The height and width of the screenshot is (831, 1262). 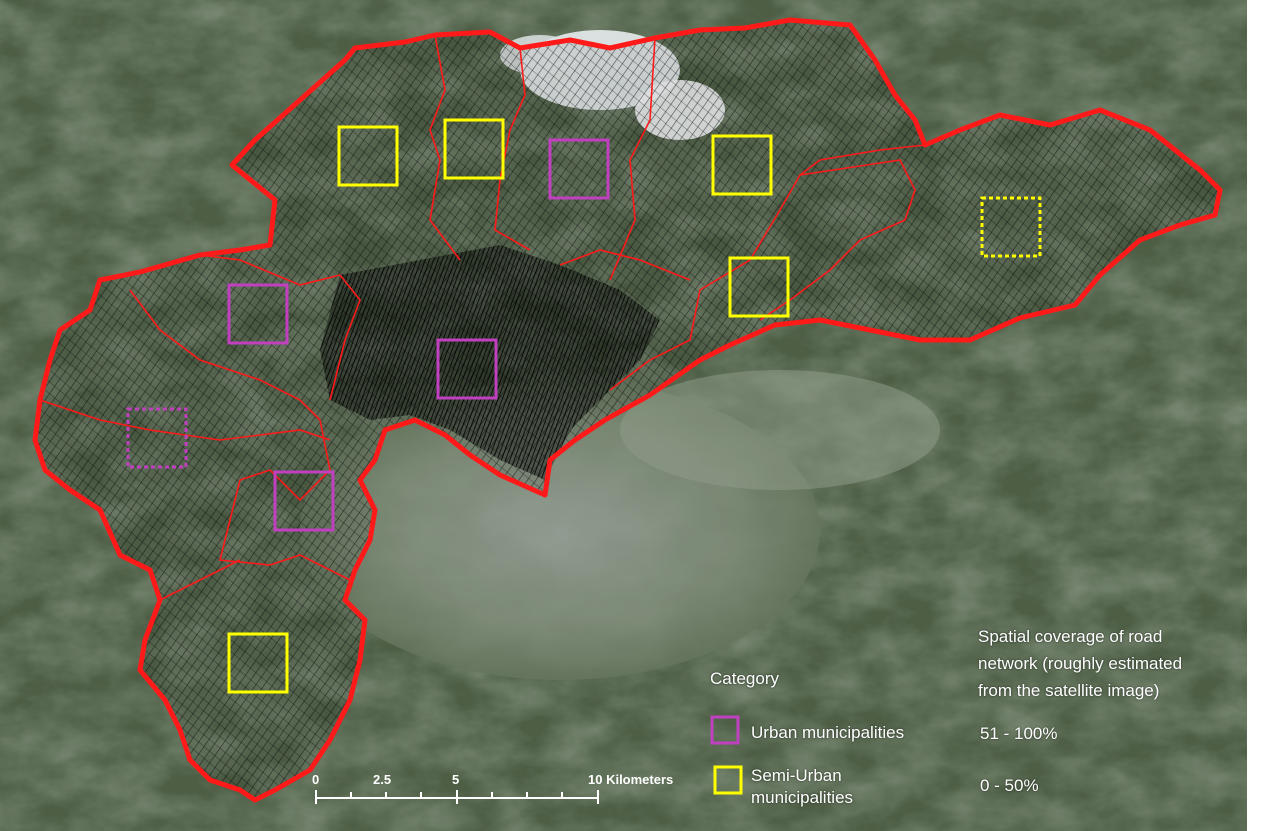 What do you see at coordinates (1009, 785) in the screenshot?
I see `coverage-low-label: 0 - 50%` at bounding box center [1009, 785].